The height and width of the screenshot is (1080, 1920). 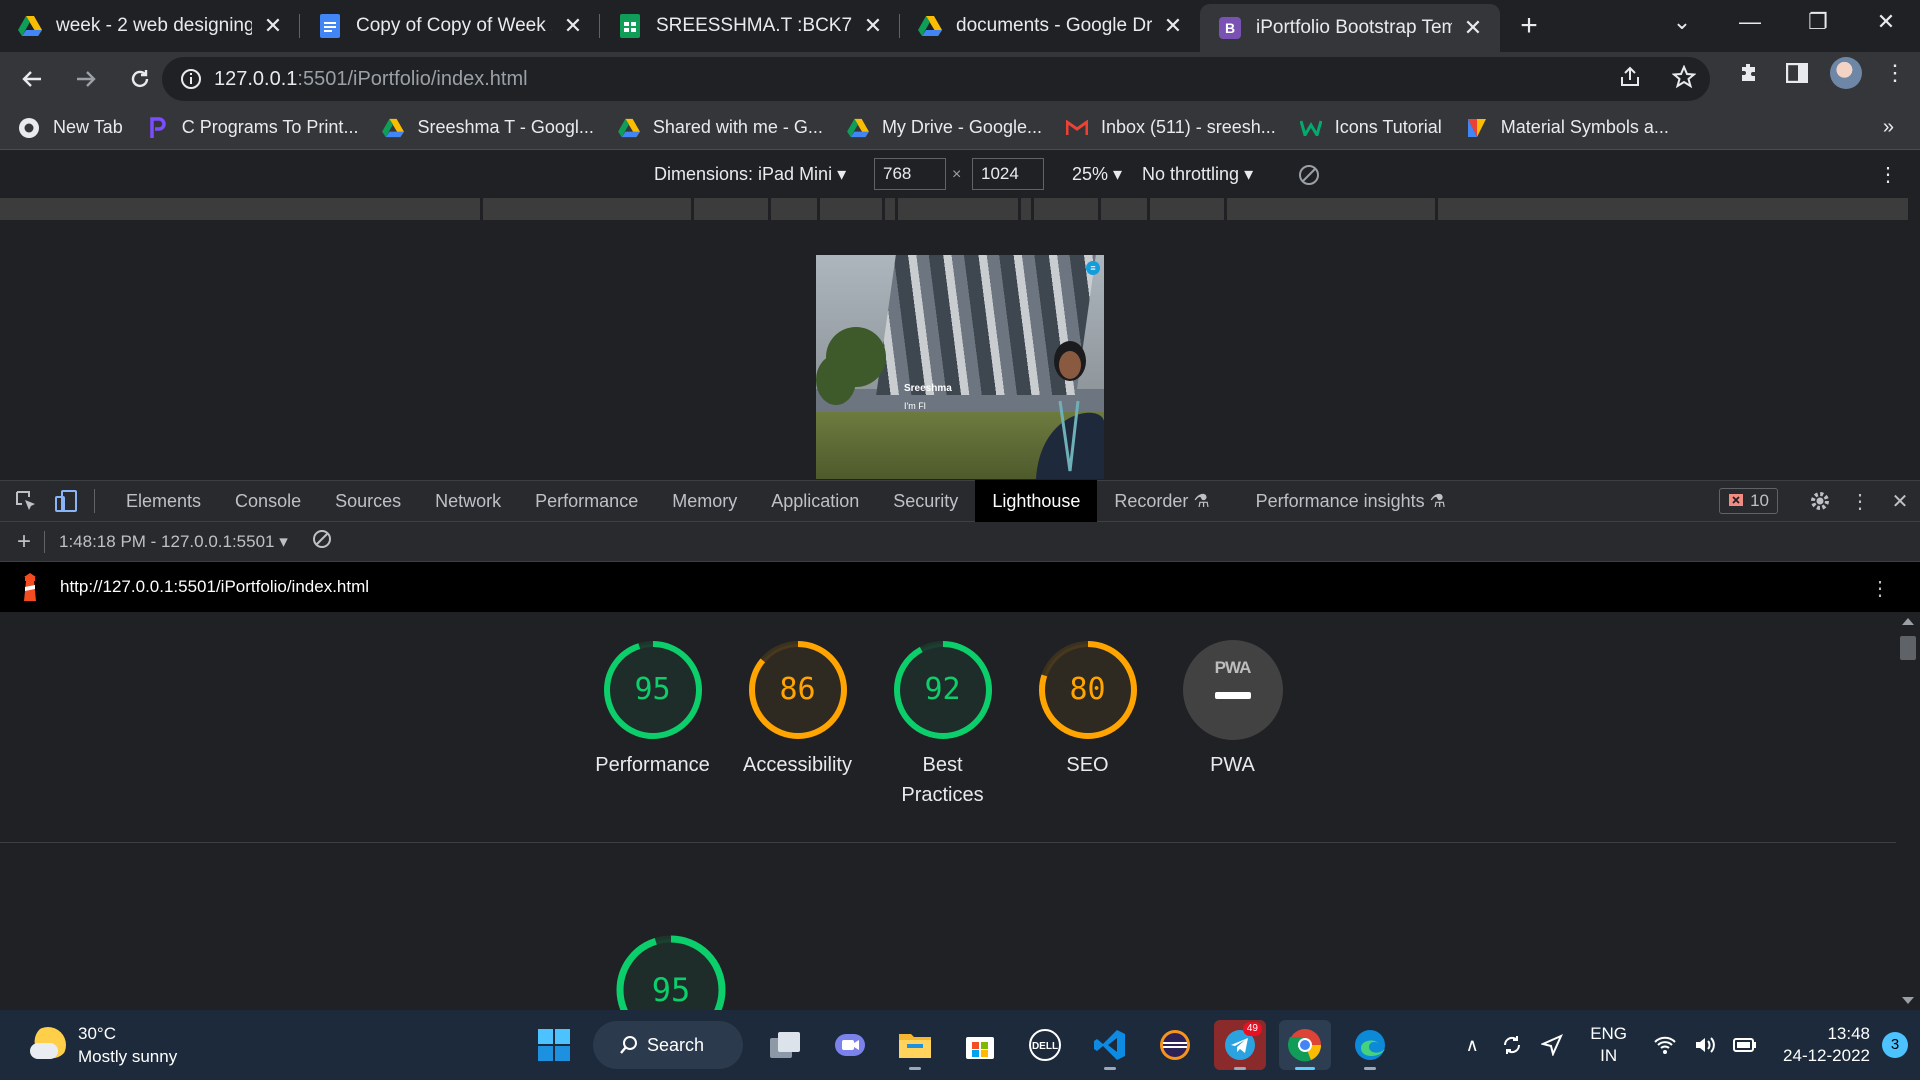 I want to click on report-scrollbar, so click(x=1908, y=811).